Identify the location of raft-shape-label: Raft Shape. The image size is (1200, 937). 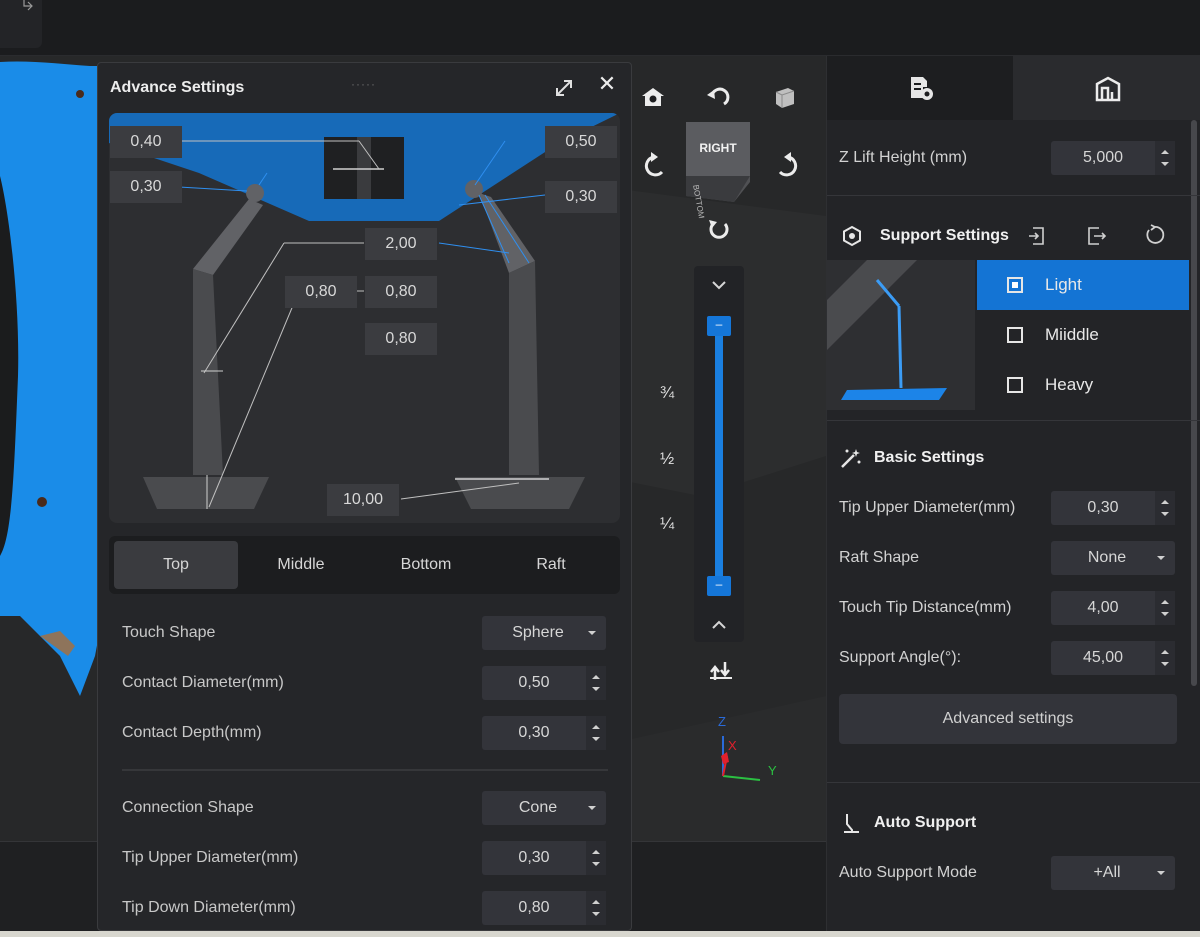
(879, 557).